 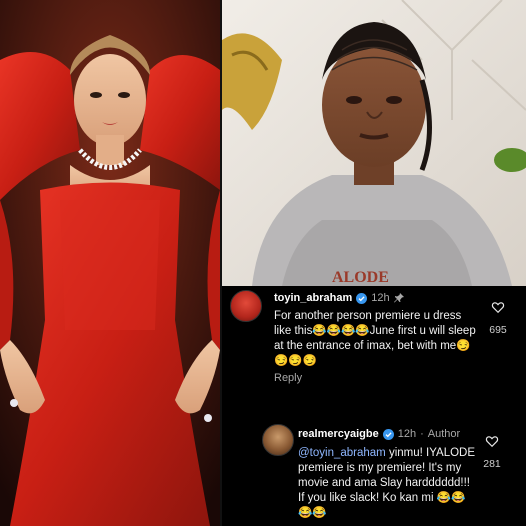 I want to click on reply-button: Reply, so click(x=288, y=378).